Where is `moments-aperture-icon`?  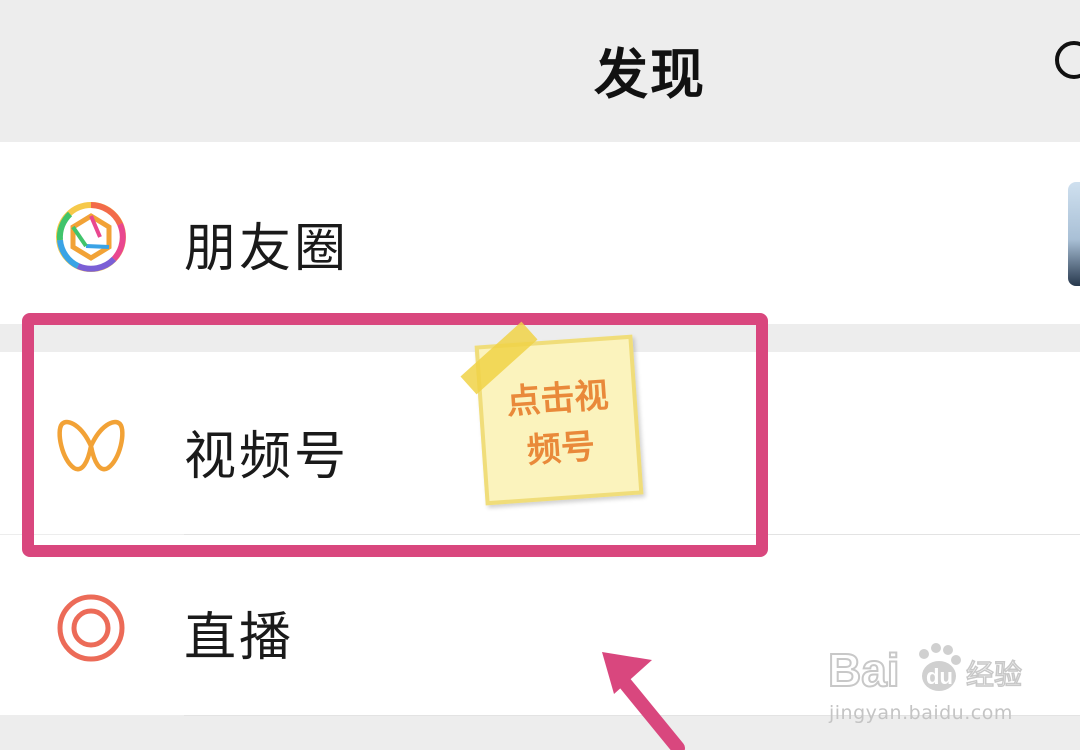 moments-aperture-icon is located at coordinates (91, 237).